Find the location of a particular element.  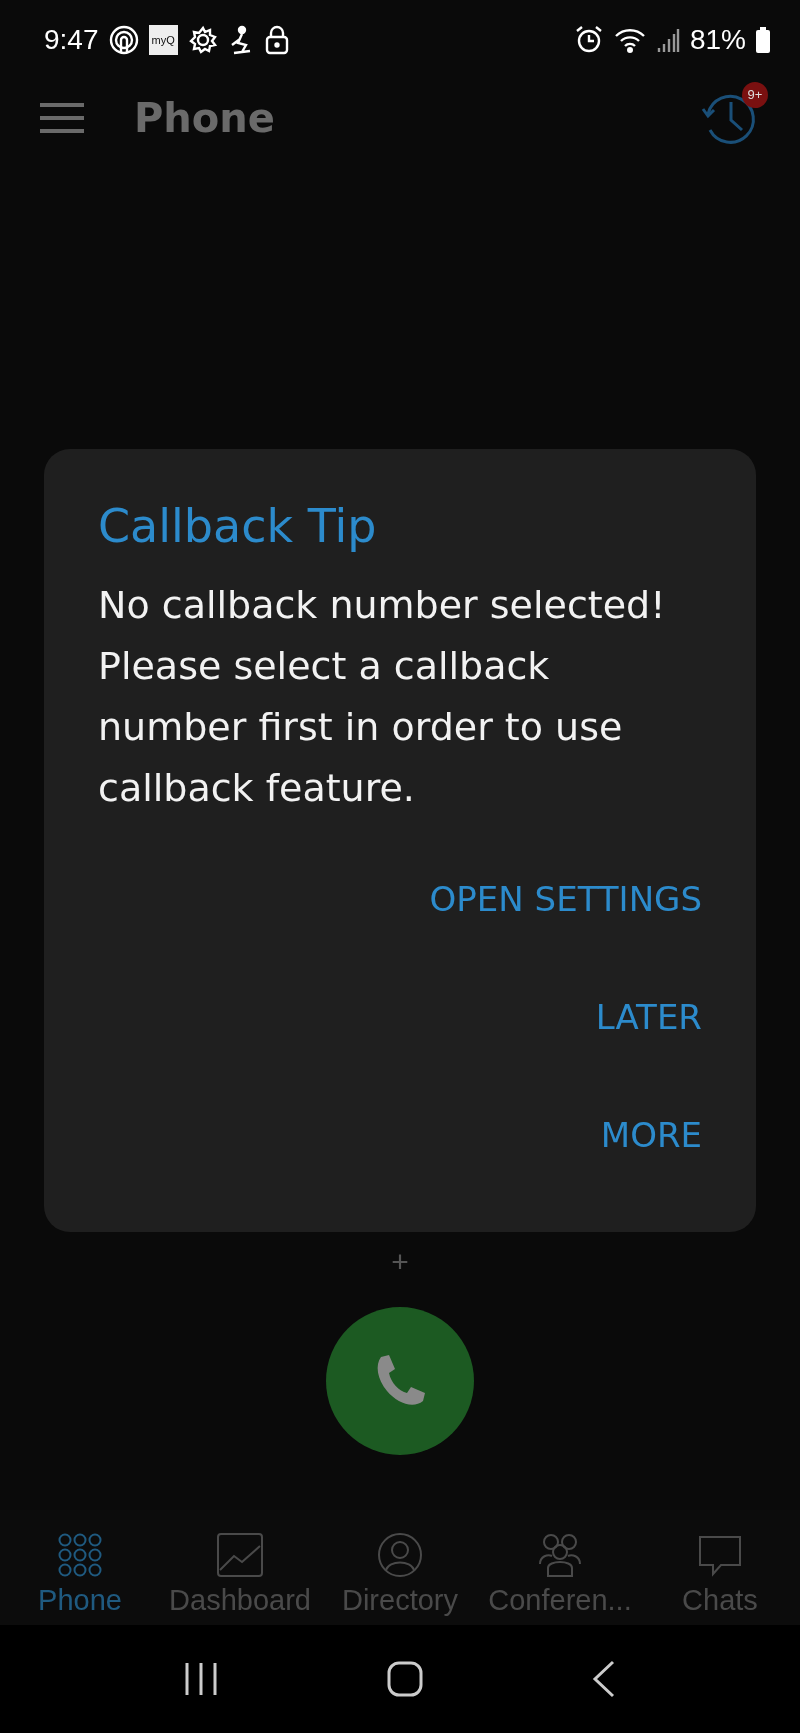

nav-tab: Dashboard is located at coordinates (240, 1567).